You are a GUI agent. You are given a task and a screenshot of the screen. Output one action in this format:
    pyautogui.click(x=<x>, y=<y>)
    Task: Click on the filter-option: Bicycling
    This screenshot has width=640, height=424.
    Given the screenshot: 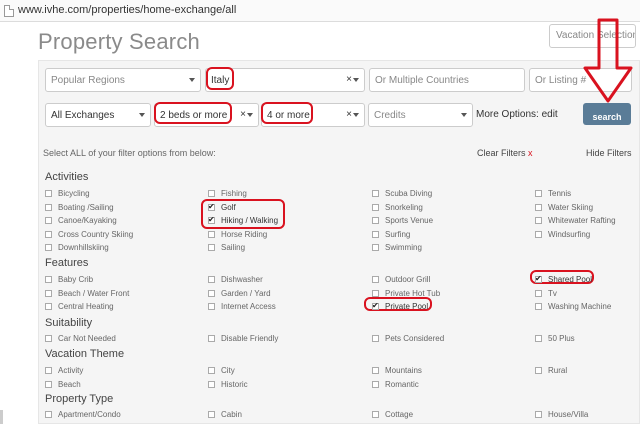 What is the action you would take?
    pyautogui.click(x=67, y=194)
    